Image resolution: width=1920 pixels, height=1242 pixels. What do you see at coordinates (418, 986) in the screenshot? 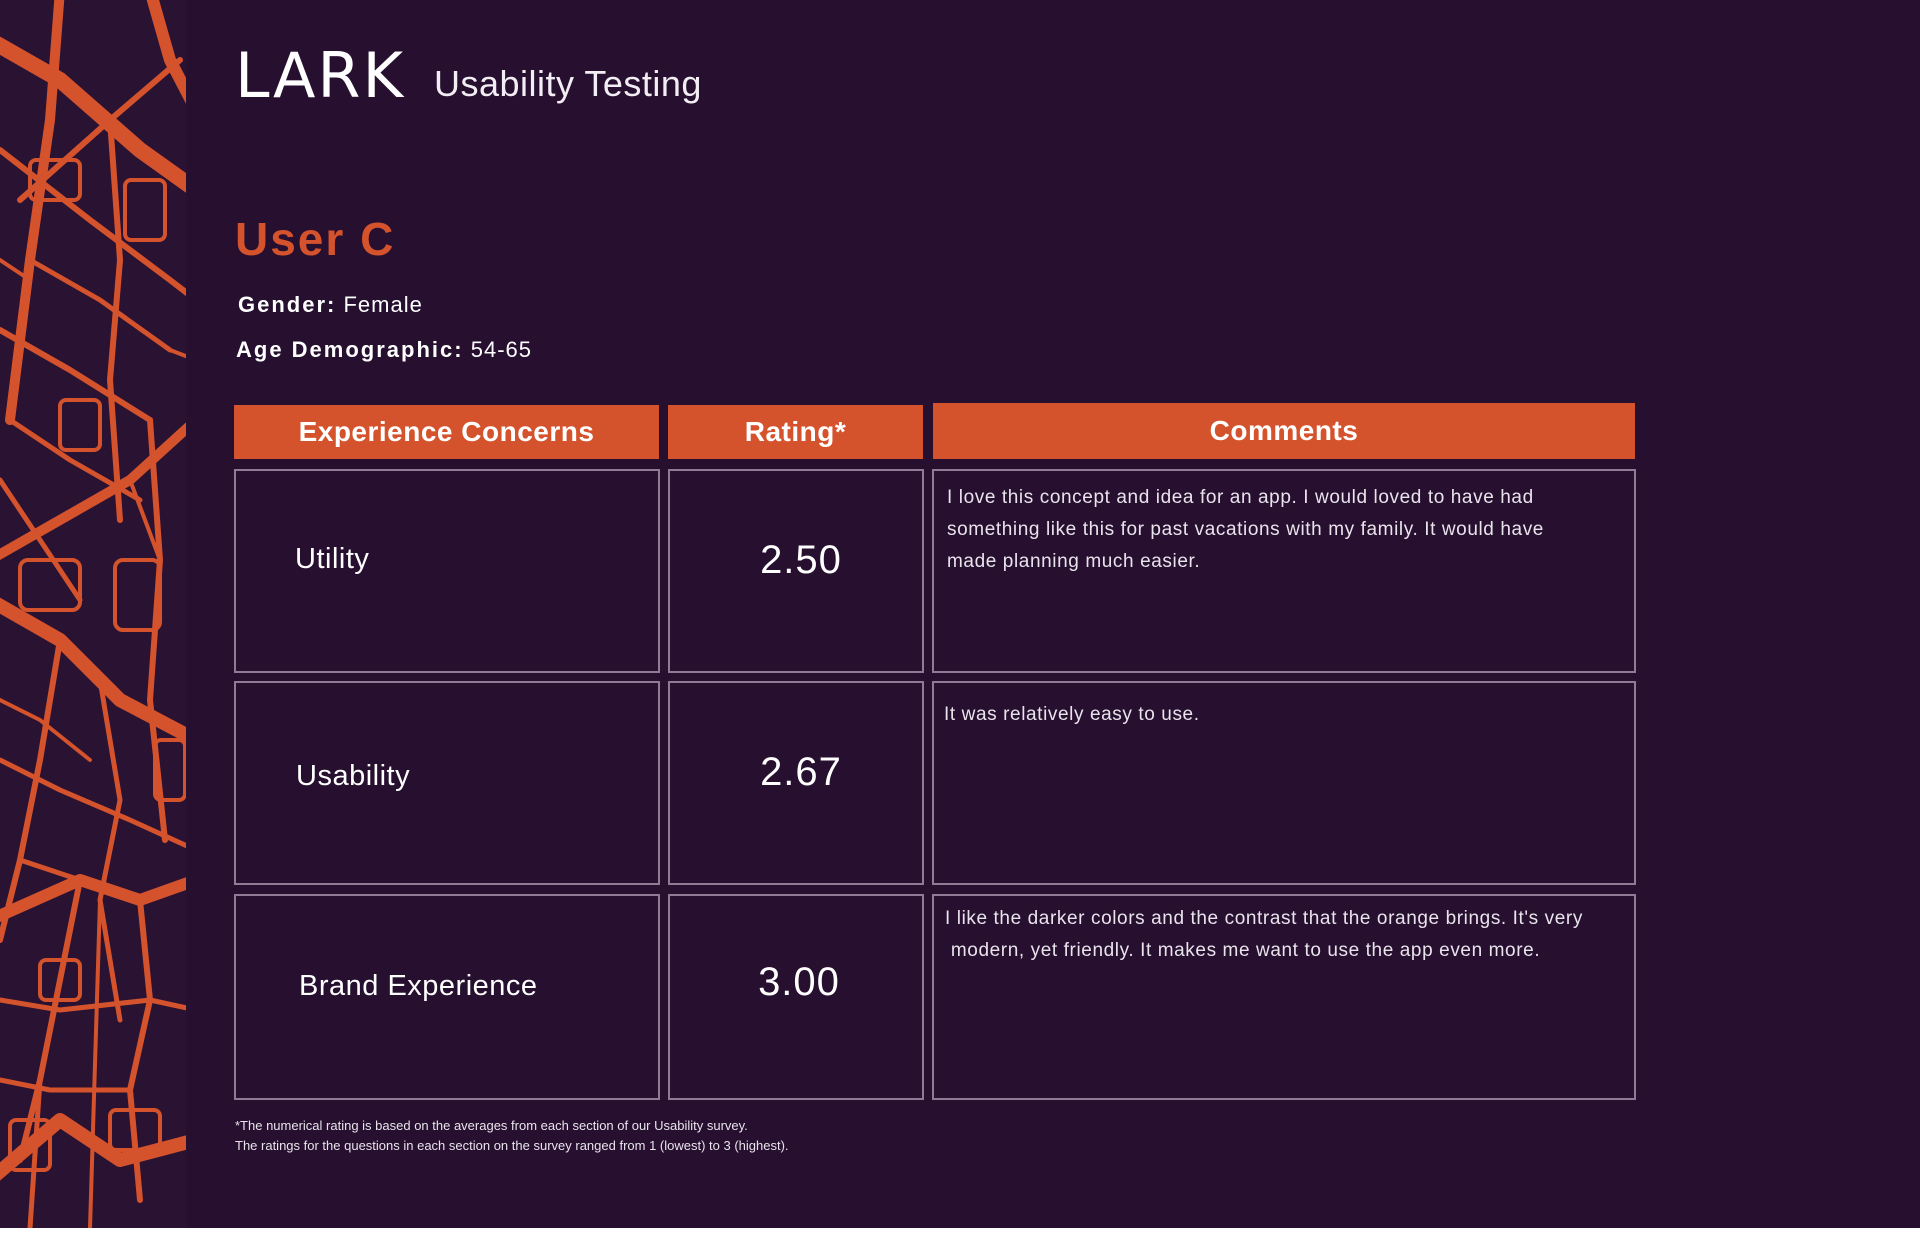
I see `concern-brand-experience: Brand Experience` at bounding box center [418, 986].